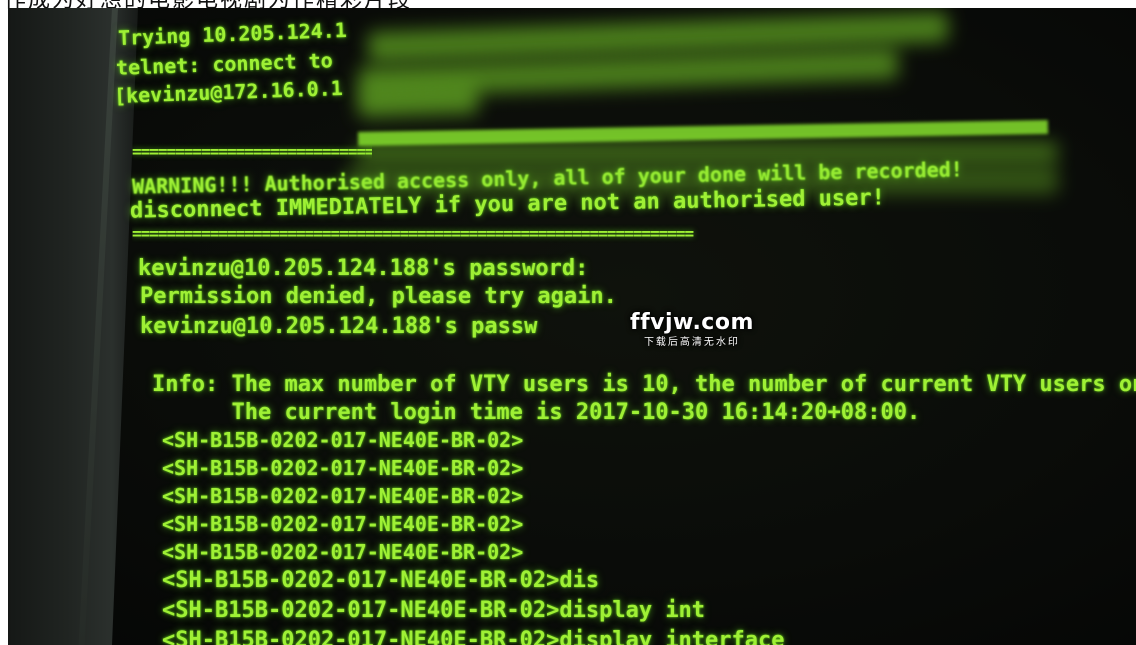 This screenshot has width=1136, height=645. What do you see at coordinates (343, 524) in the screenshot?
I see `prompt-line-4: <SH-B15B-0202-017-NE40E-BR-02>` at bounding box center [343, 524].